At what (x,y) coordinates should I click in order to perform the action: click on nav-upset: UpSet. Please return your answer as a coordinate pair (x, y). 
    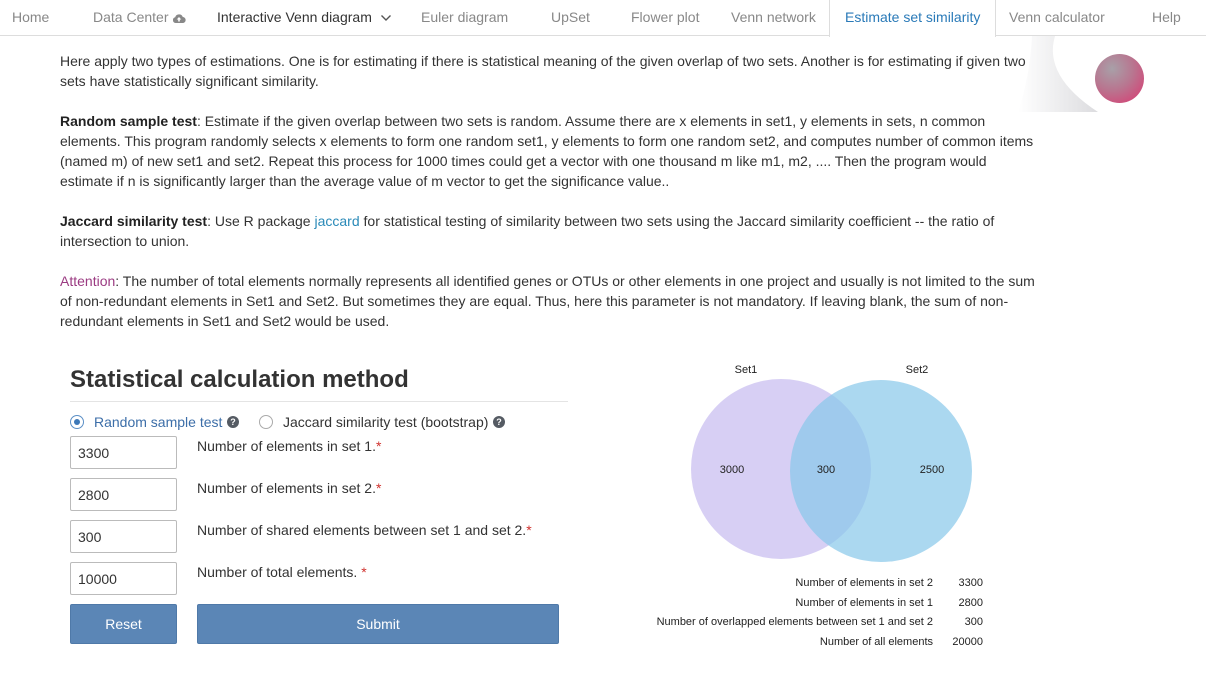
    Looking at the image, I should click on (570, 18).